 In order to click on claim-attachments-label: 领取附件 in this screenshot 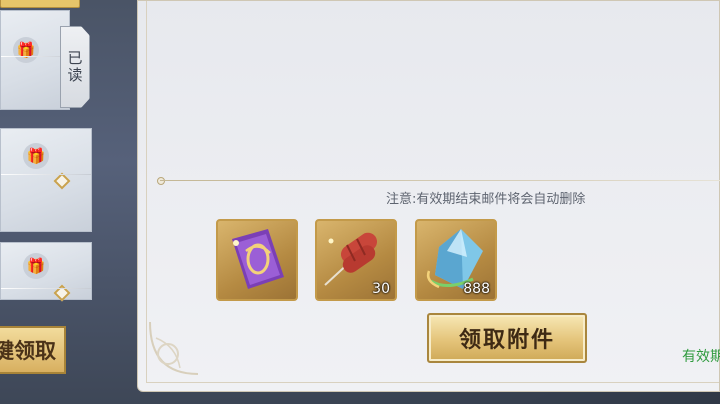, I will do `click(506, 340)`.